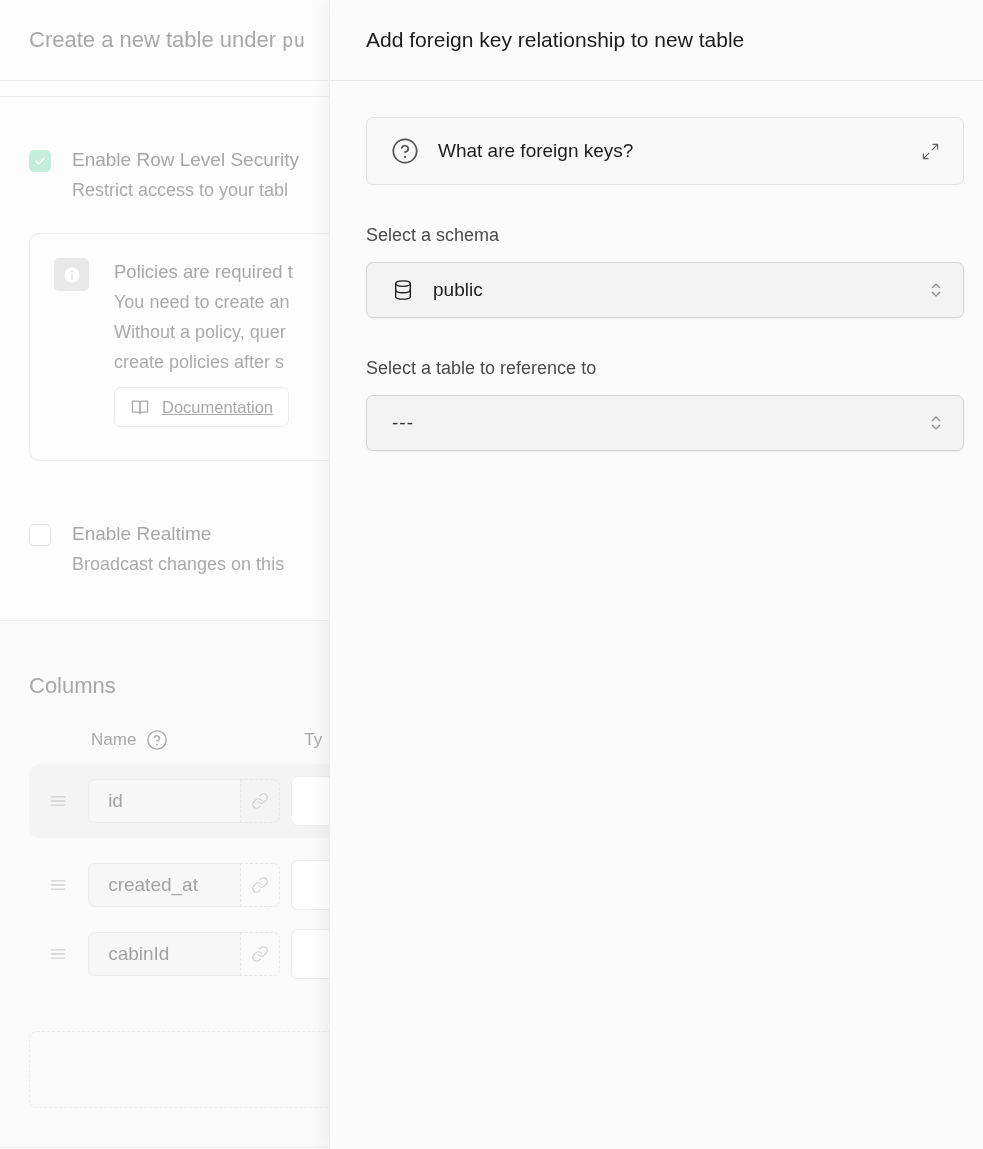 The image size is (983, 1149). What do you see at coordinates (201, 407) in the screenshot?
I see `documentation-link: Documentation` at bounding box center [201, 407].